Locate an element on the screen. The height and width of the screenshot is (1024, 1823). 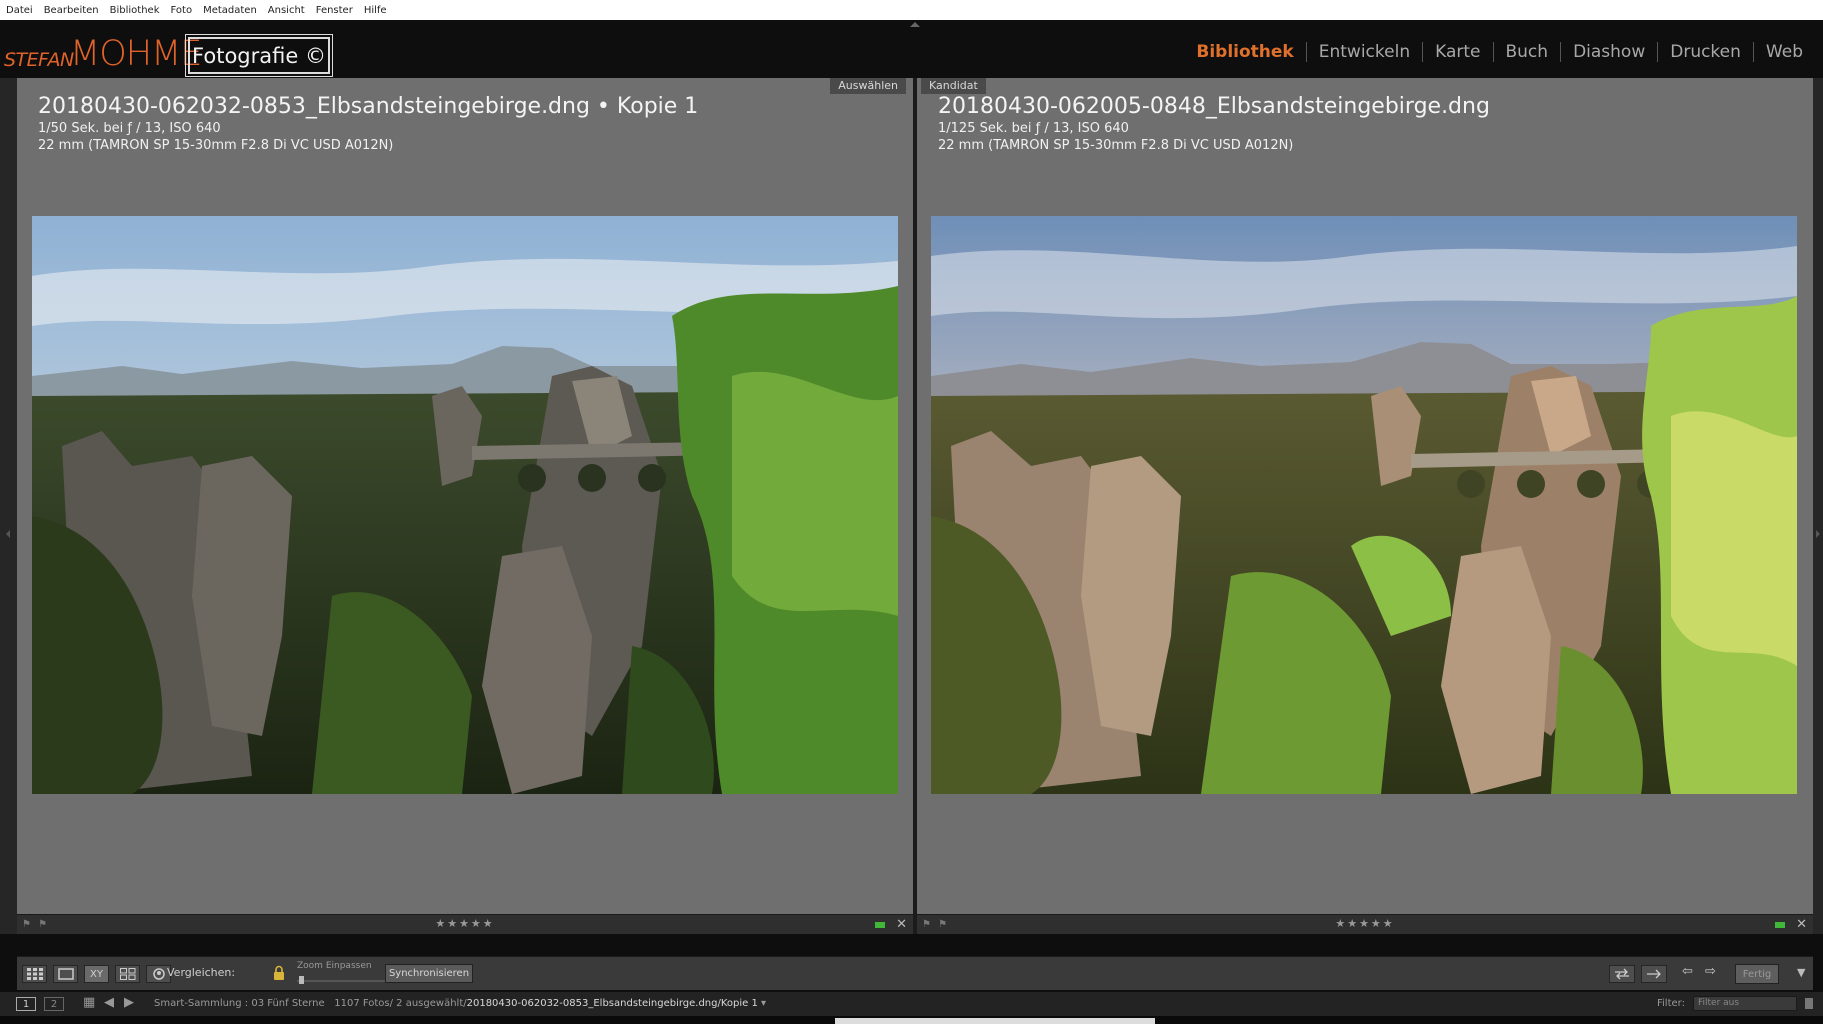
filter-label: Filter: is located at coordinates (1671, 1003).